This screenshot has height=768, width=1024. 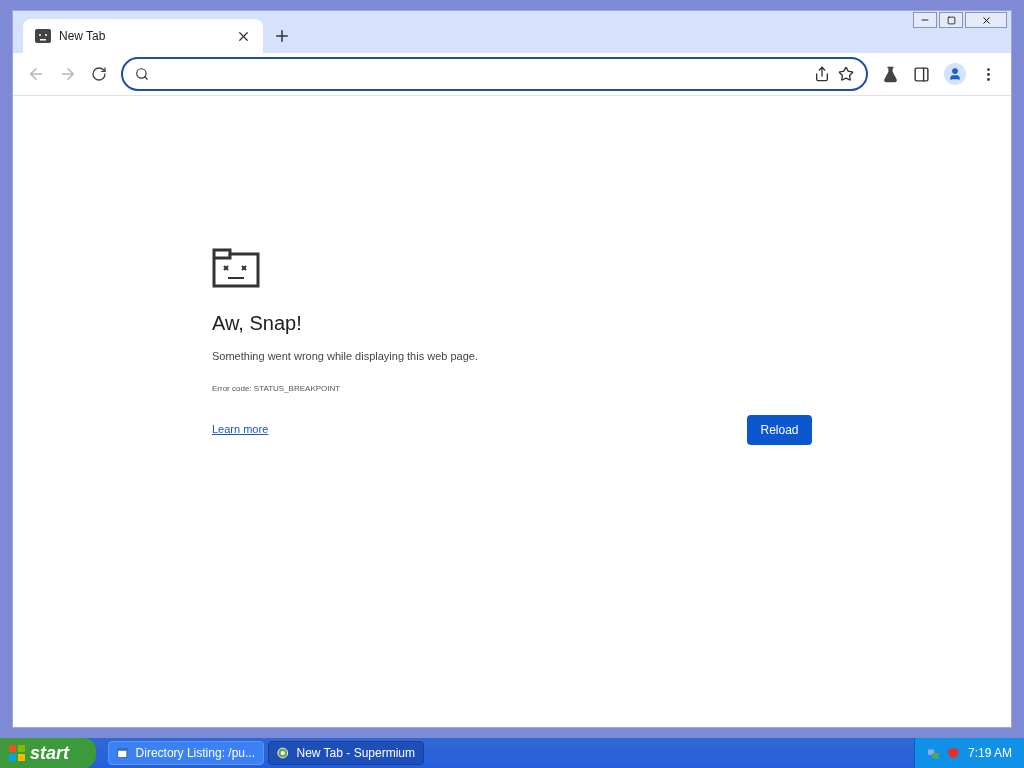 What do you see at coordinates (846, 74) in the screenshot?
I see `bookmark-star-icon` at bounding box center [846, 74].